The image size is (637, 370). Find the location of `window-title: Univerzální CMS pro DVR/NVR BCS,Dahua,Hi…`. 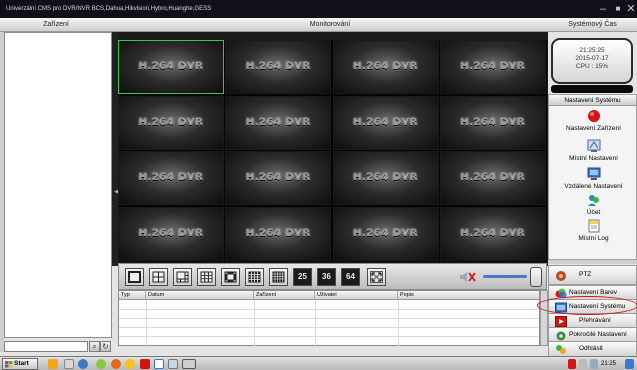

window-title: Univerzální CMS pro DVR/NVR BCS,Dahua,Hi… is located at coordinates (109, 9).